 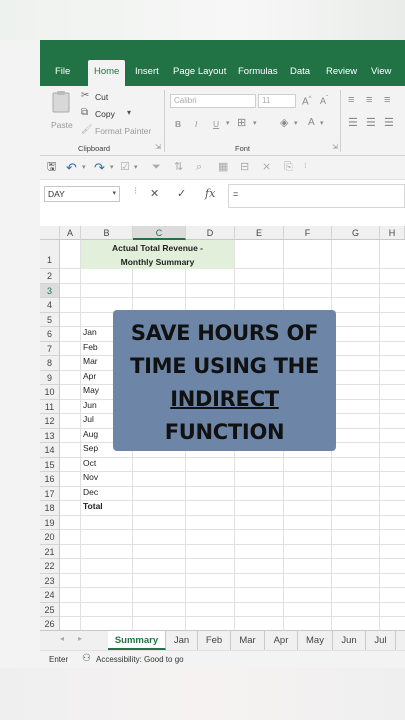 I want to click on italic-button: I, so click(x=196, y=124).